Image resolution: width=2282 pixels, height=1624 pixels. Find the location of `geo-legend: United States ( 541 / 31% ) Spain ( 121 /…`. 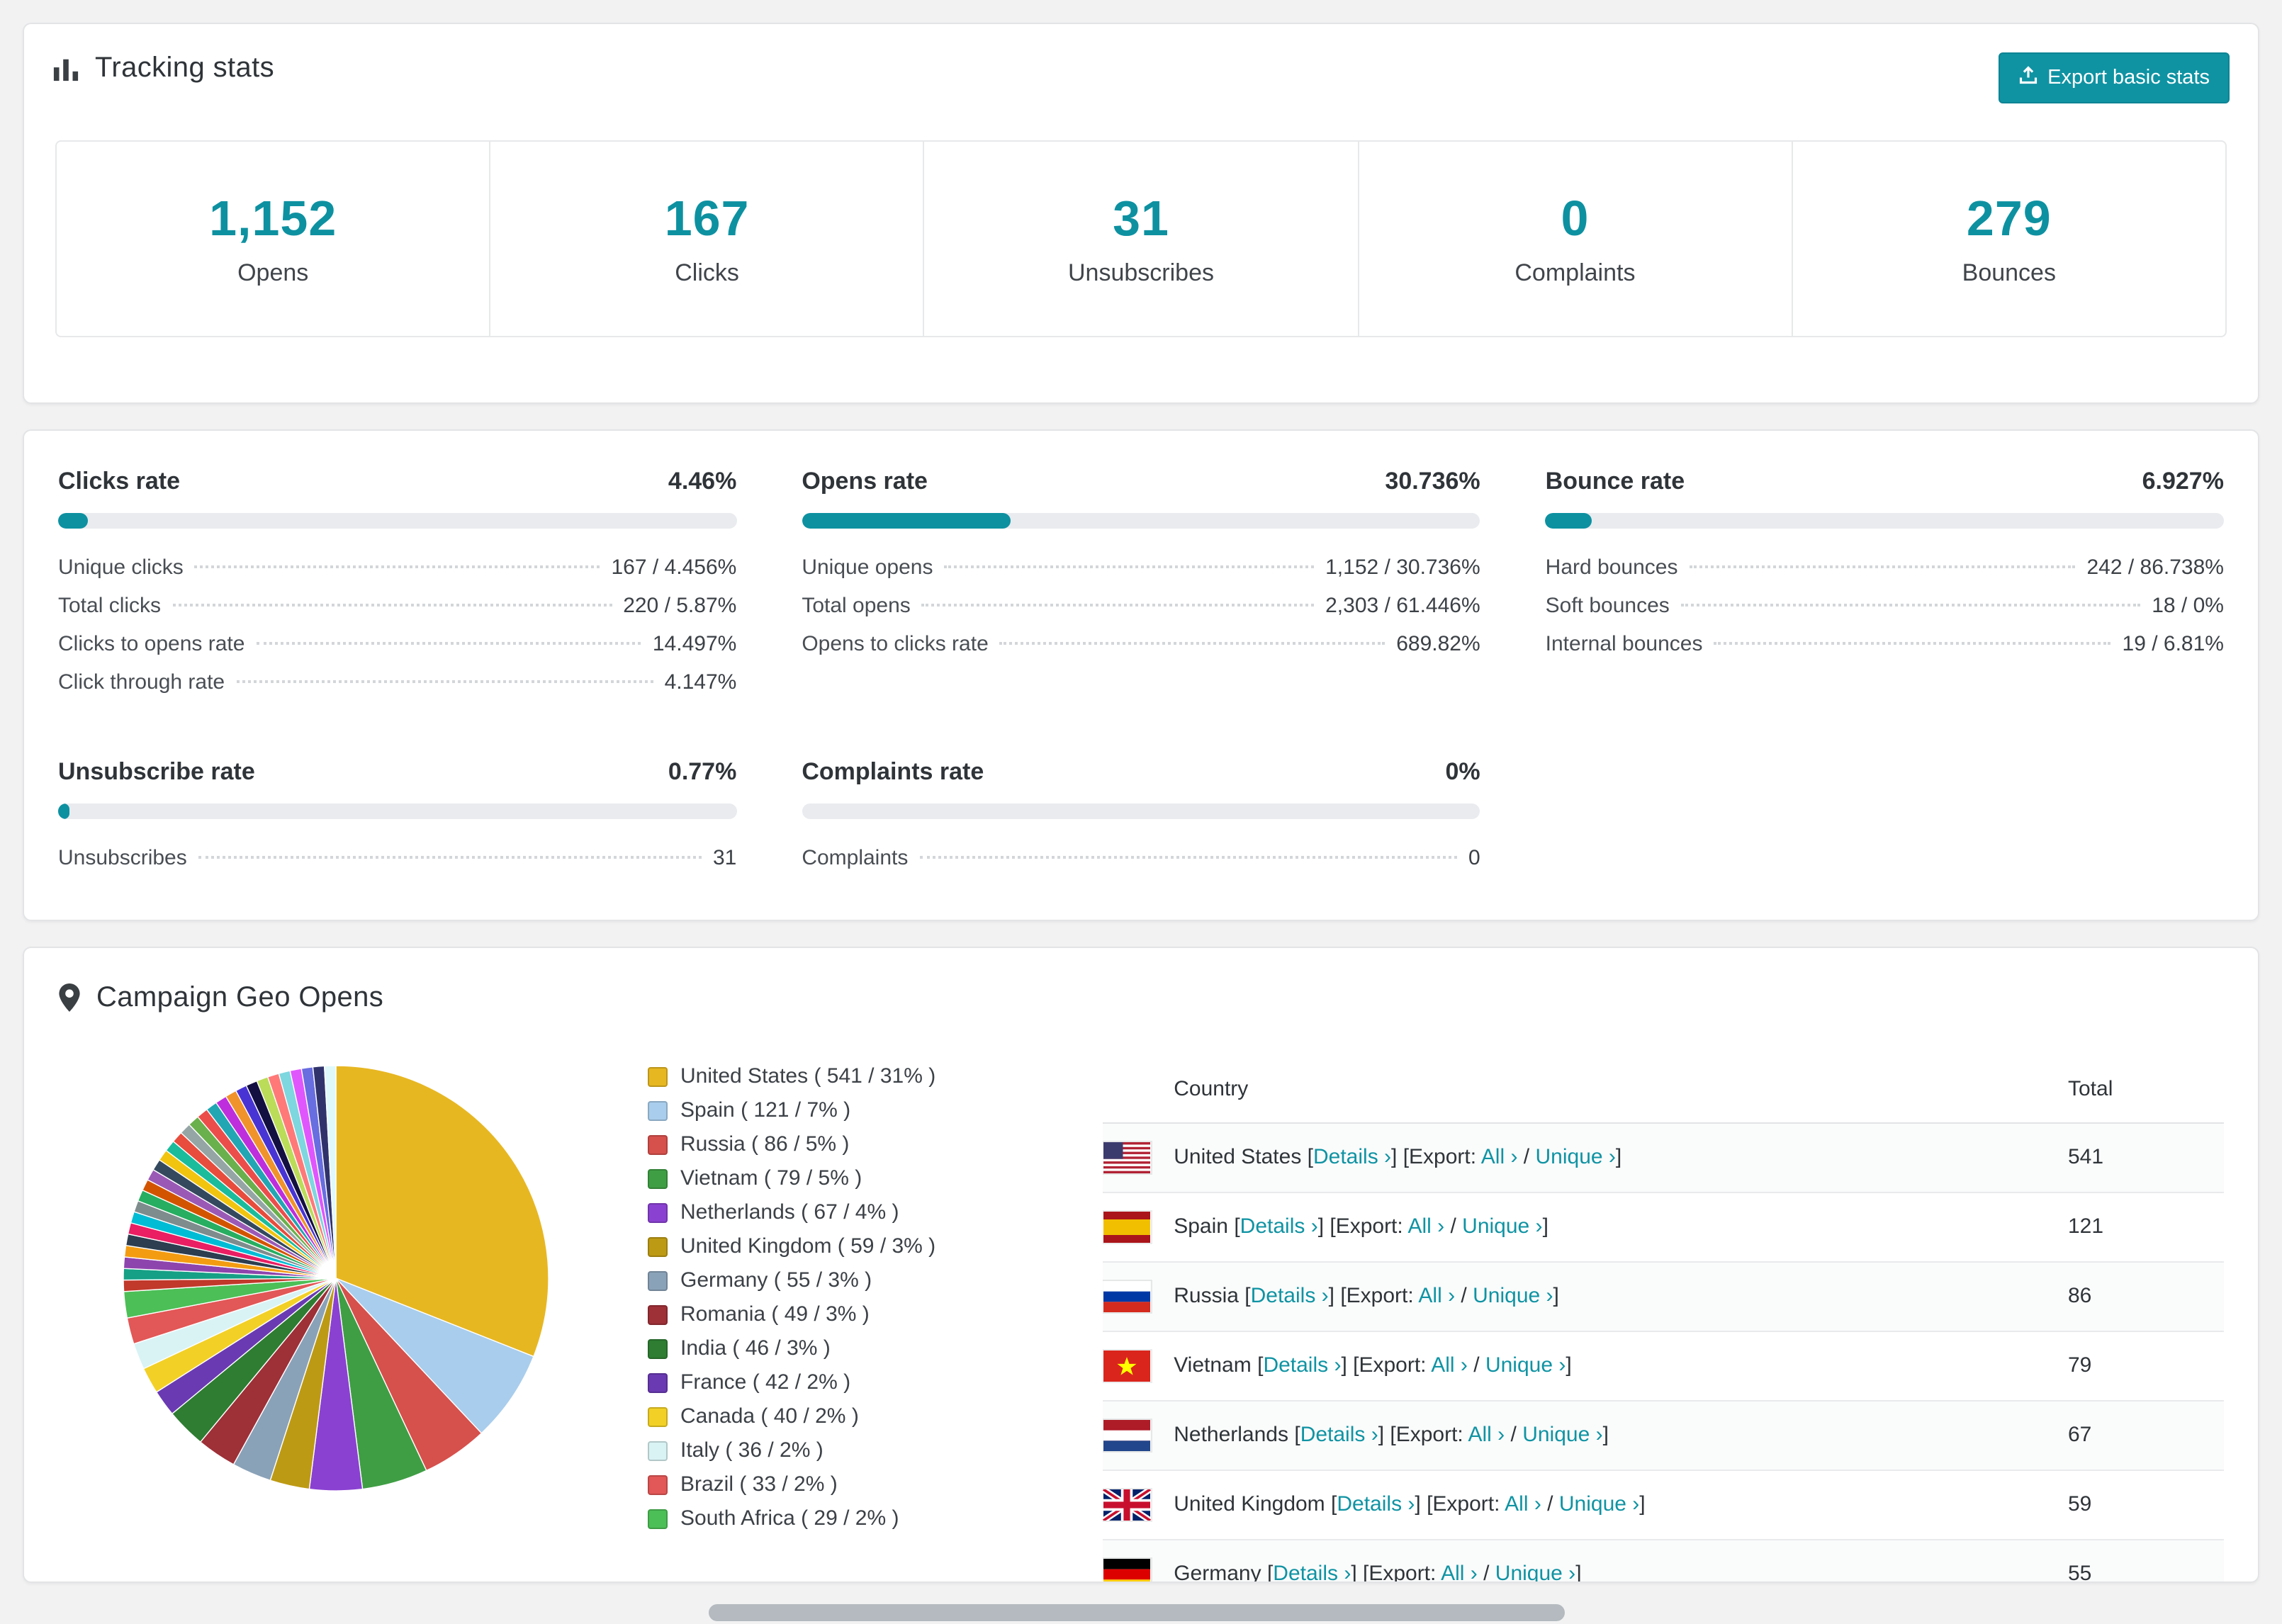

geo-legend: United States ( 541 / 31% ) Spain ( 121 /… is located at coordinates (791, 1296).